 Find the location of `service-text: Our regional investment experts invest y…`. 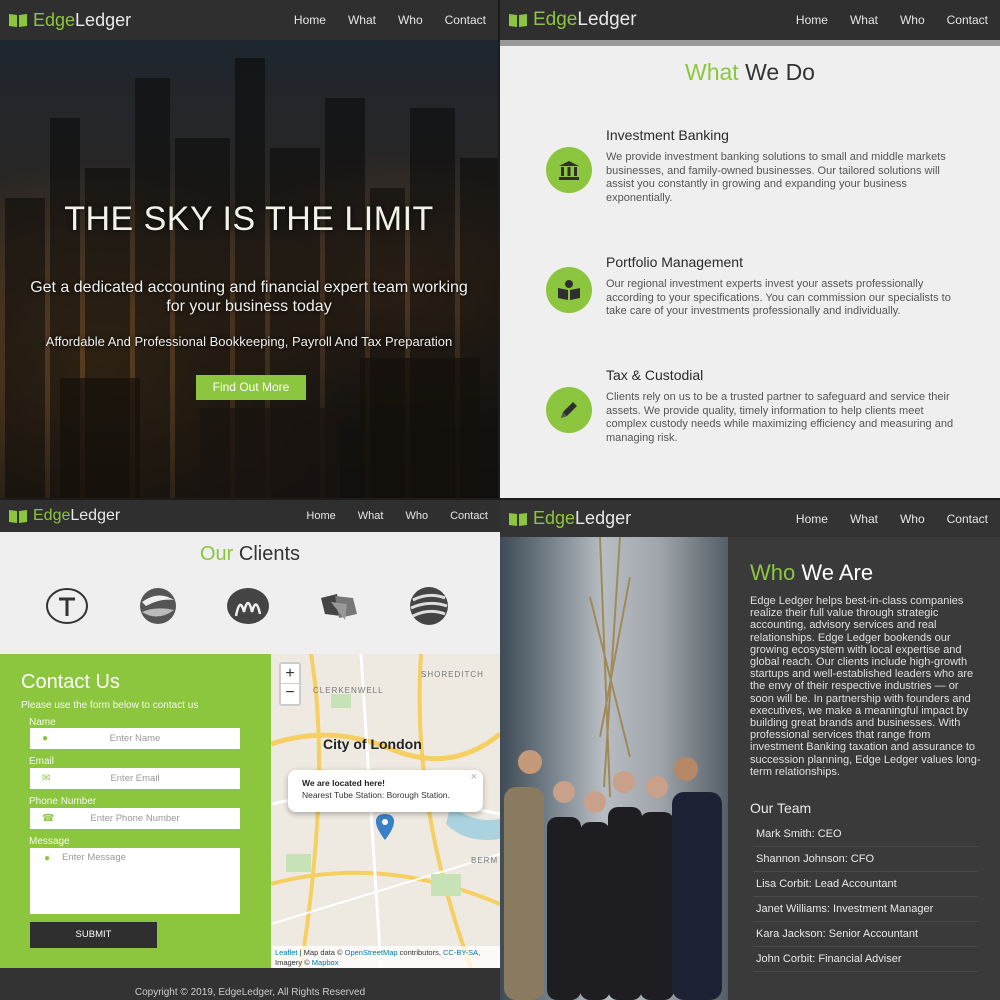

service-text: Our regional investment experts invest y… is located at coordinates (778, 297).